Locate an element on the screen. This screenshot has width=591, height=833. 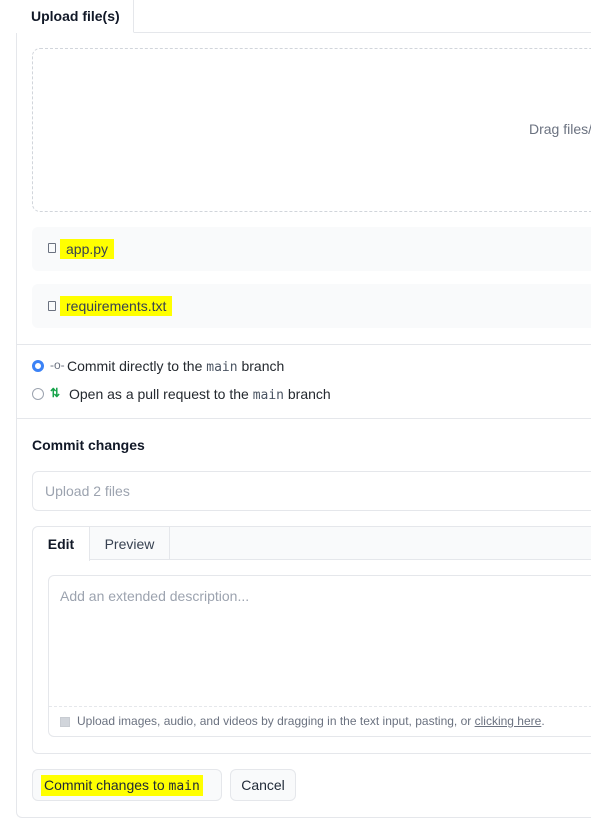
commit-changes-button: Commit changes to main is located at coordinates (127, 785).